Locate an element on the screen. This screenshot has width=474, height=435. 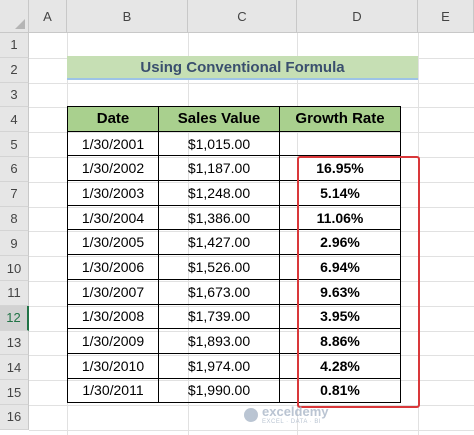
sales-value-cell: $1,974.00 is located at coordinates (219, 365).